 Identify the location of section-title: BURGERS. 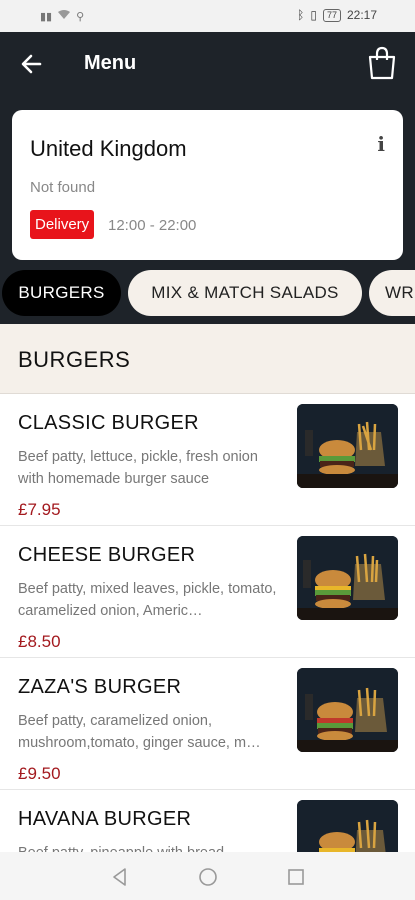
(74, 359).